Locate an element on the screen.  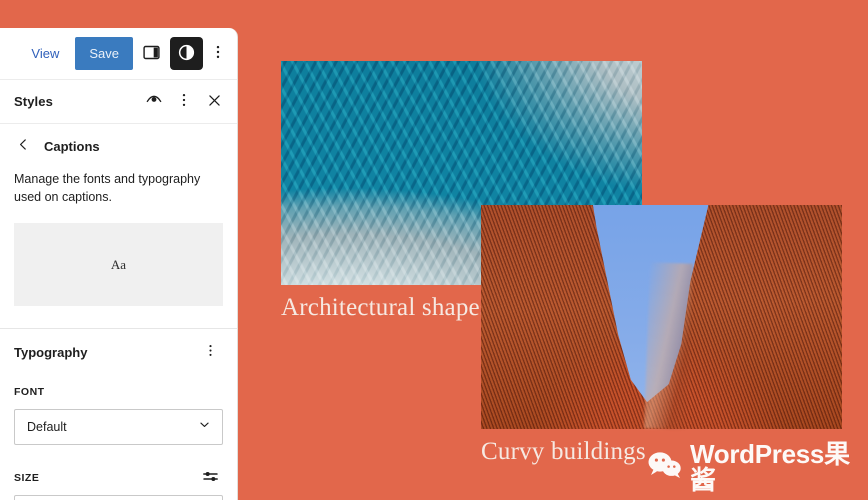
caption-preview-text: Aa is located at coordinates (118, 264).